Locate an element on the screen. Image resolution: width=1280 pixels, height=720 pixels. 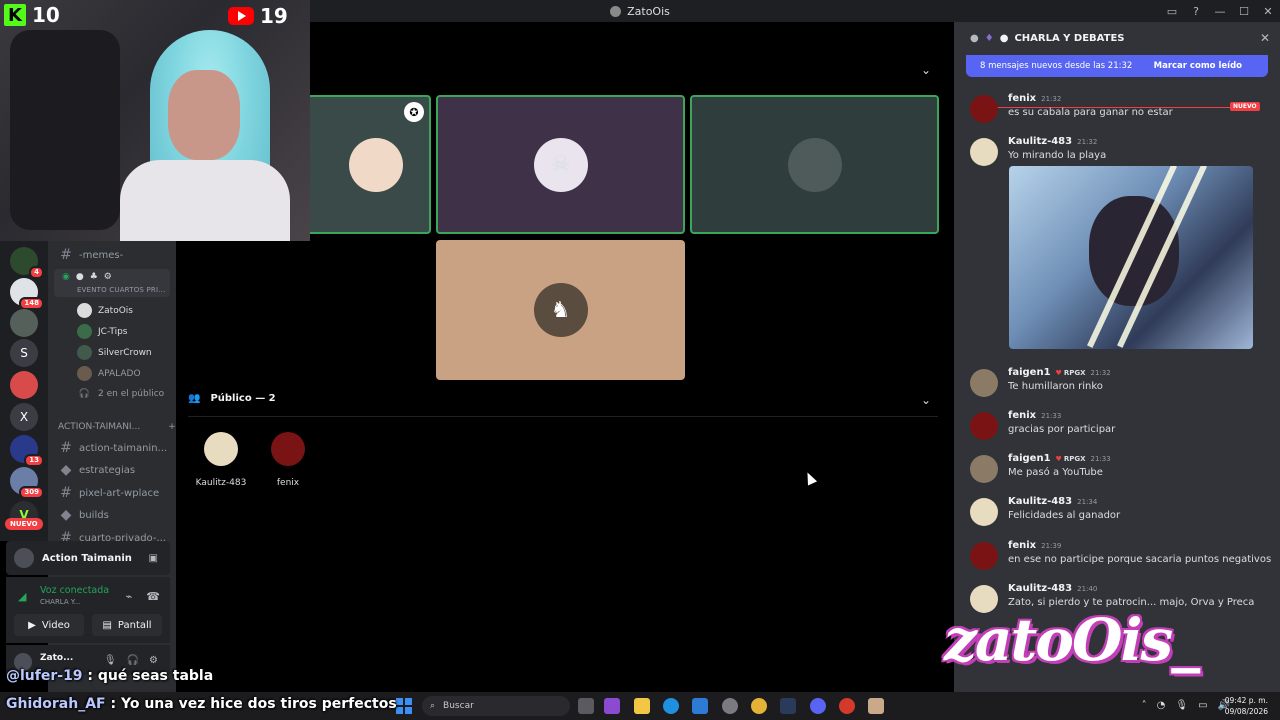
maximize-button: ☐ is located at coordinates (1244, 11).